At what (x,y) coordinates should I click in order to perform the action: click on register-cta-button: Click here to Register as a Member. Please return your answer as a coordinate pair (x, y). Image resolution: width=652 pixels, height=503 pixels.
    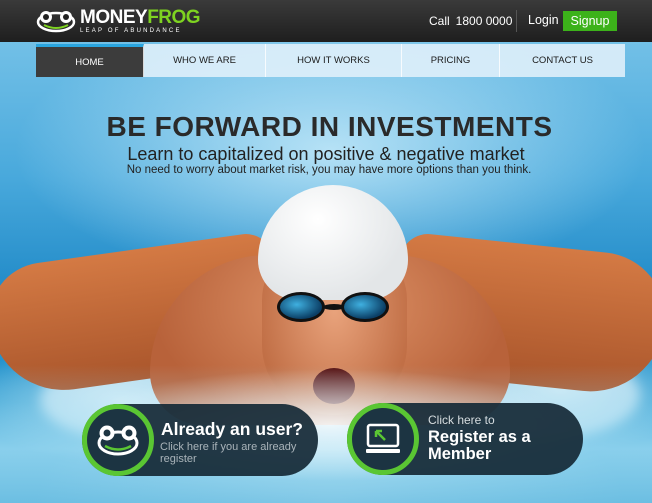
    Looking at the image, I should click on (465, 439).